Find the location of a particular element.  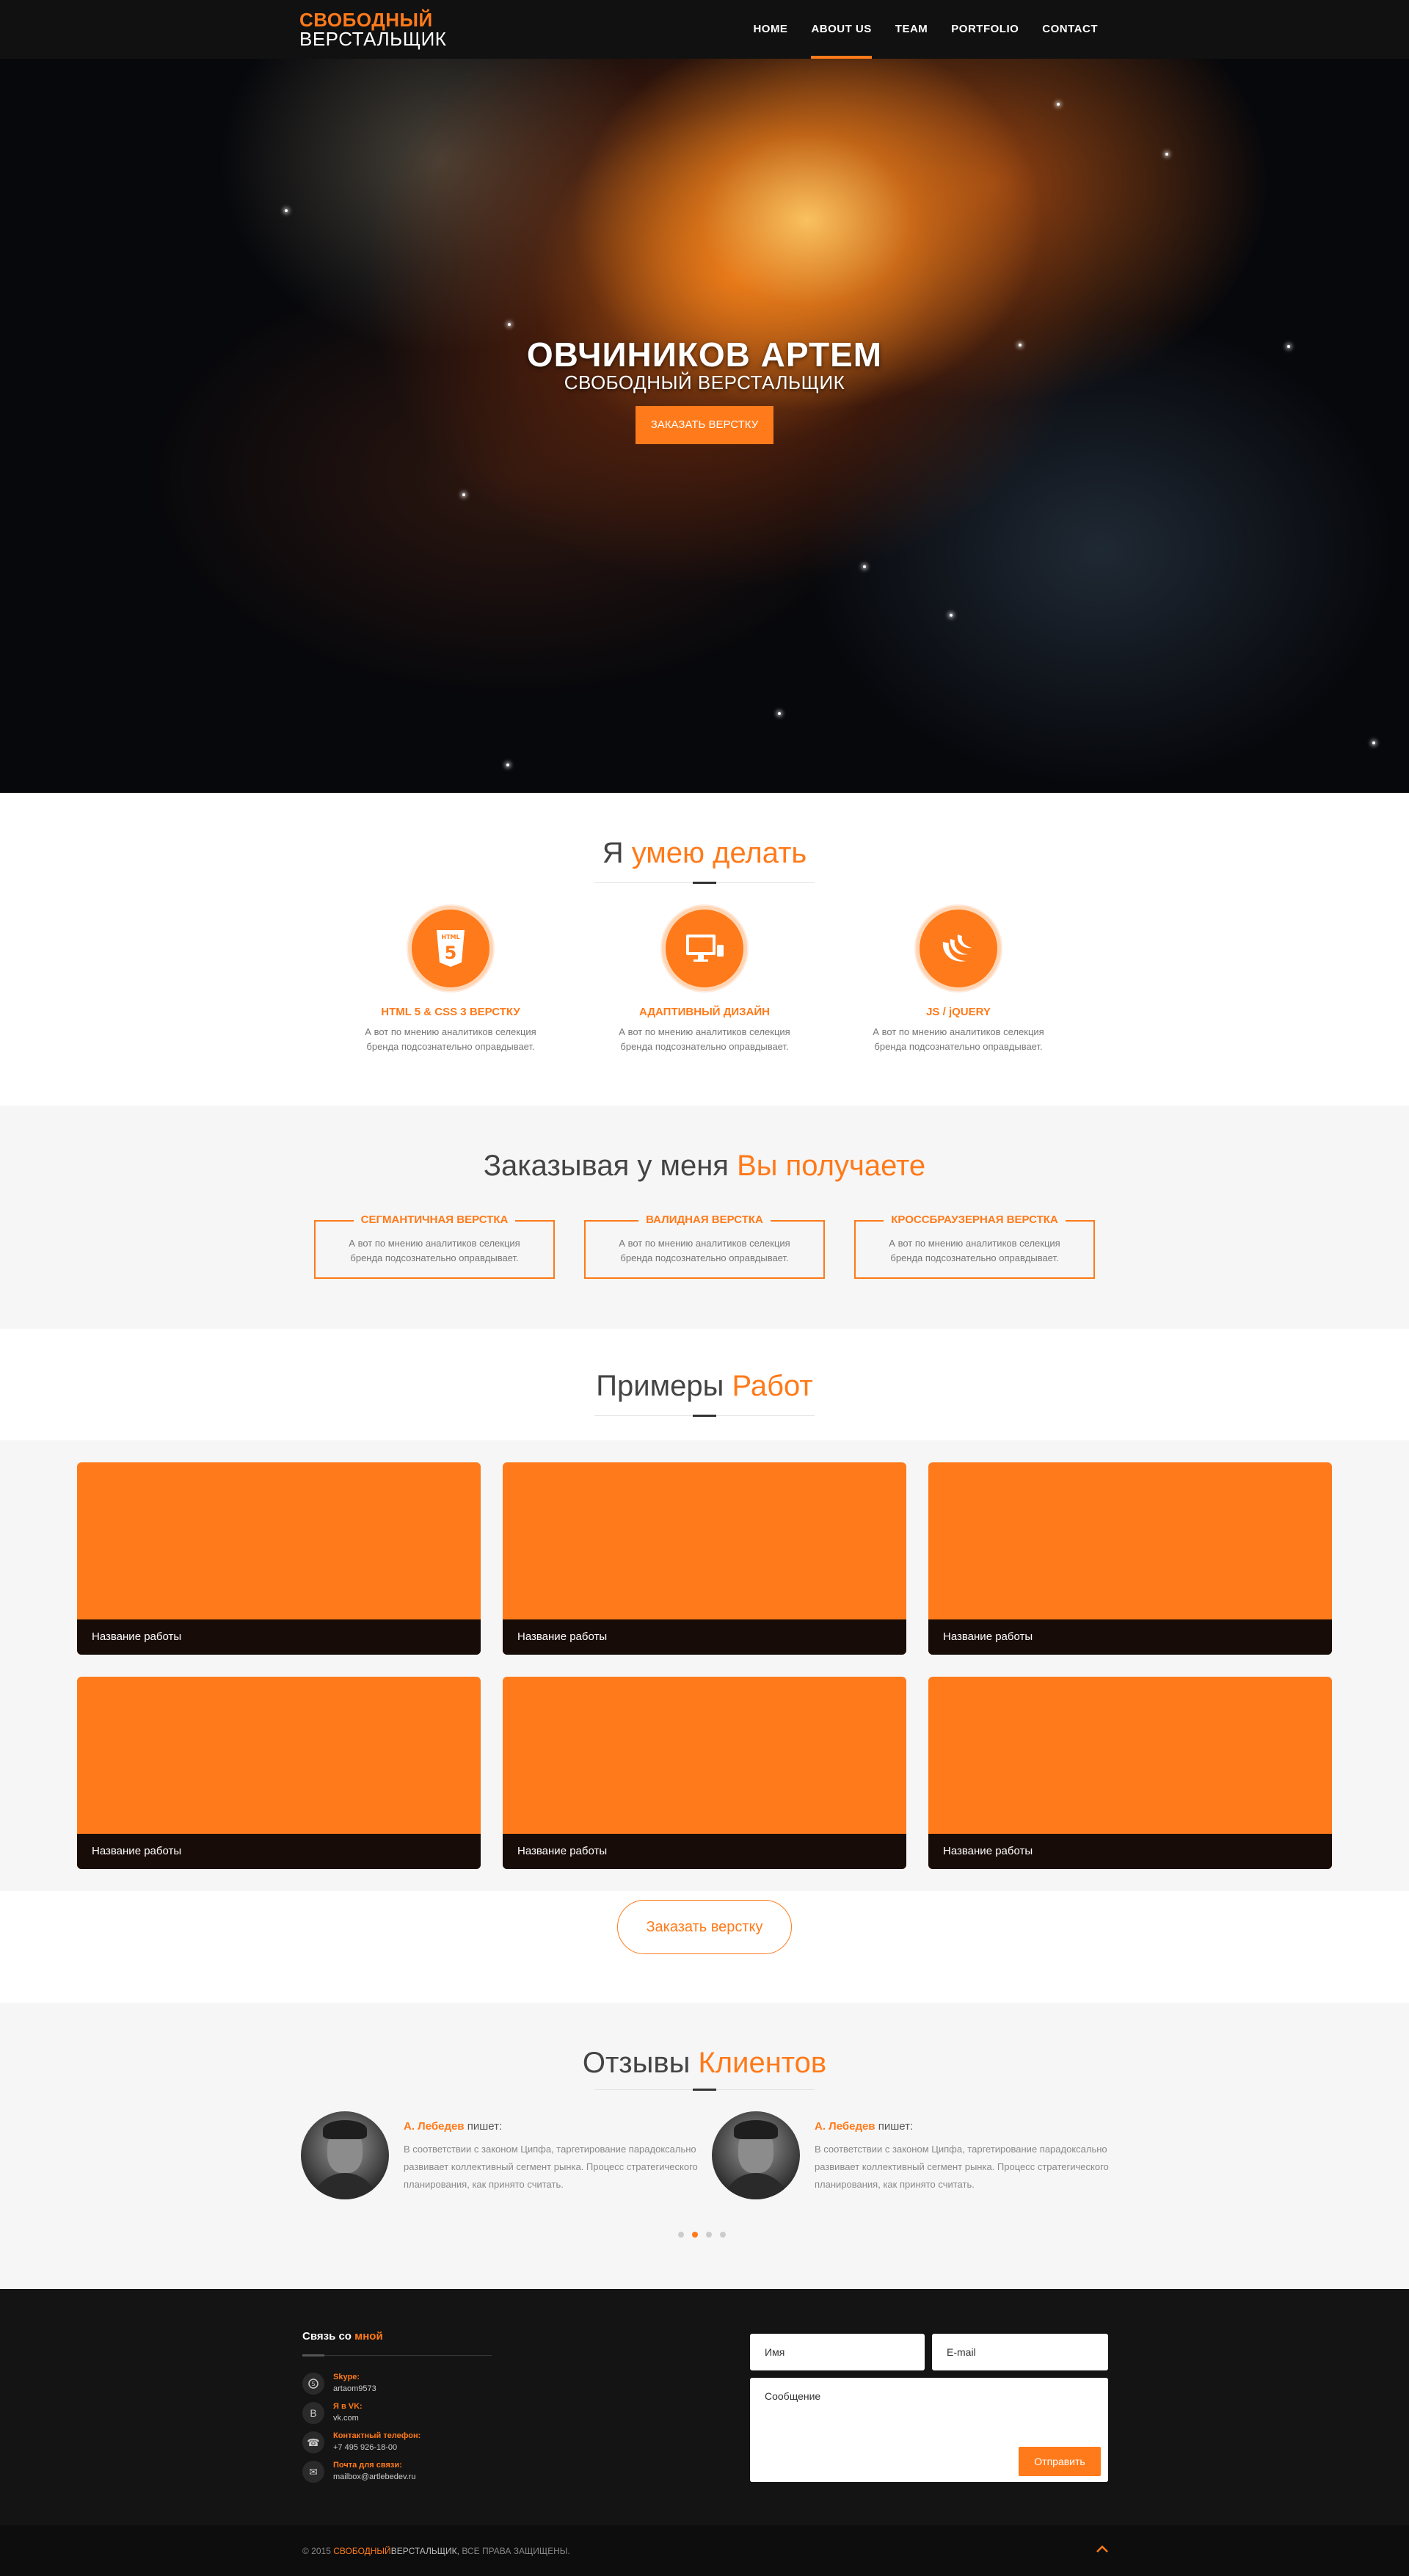

skill-title: АДАПТИВНЫЙ ДИЗАЙН is located at coordinates (704, 1012).